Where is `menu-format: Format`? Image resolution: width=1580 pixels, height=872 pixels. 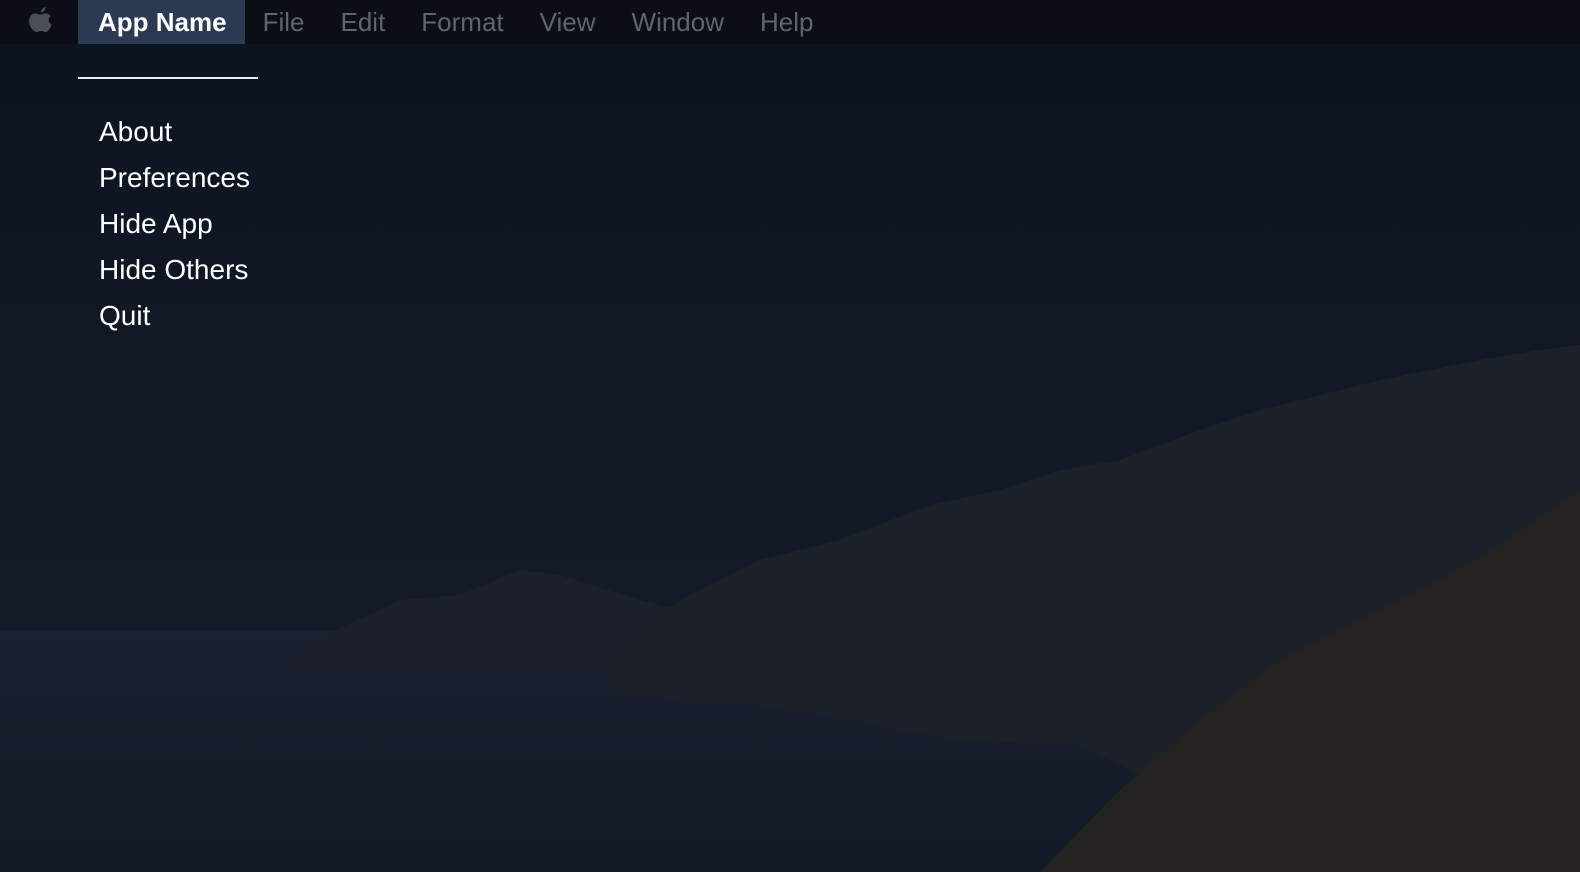 menu-format: Format is located at coordinates (462, 22).